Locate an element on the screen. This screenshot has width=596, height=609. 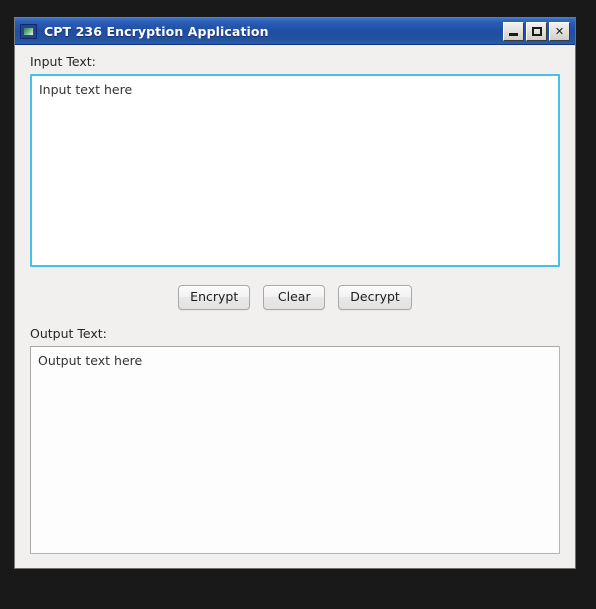
maximize-icon is located at coordinates (536, 31).